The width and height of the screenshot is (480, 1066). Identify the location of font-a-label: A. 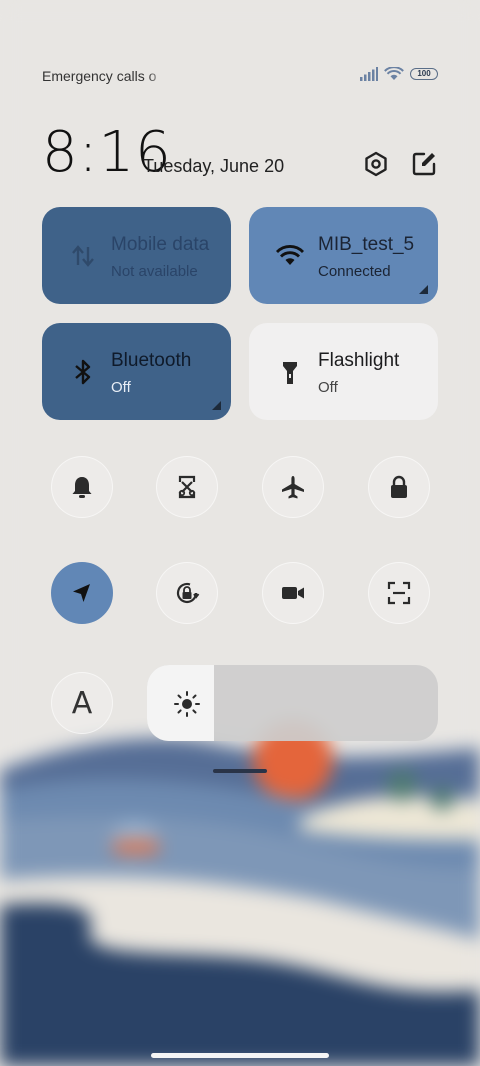
(82, 703).